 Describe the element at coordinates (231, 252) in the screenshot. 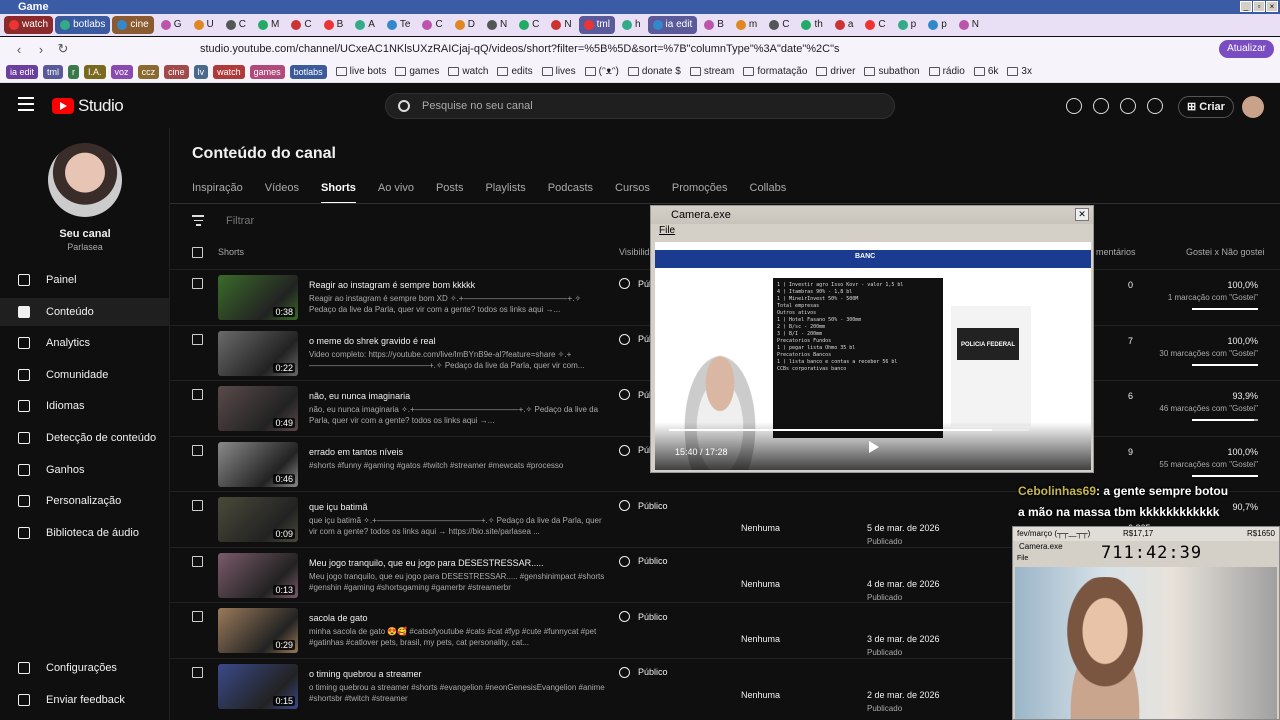

I see `column-header-shorts: Shorts` at that location.